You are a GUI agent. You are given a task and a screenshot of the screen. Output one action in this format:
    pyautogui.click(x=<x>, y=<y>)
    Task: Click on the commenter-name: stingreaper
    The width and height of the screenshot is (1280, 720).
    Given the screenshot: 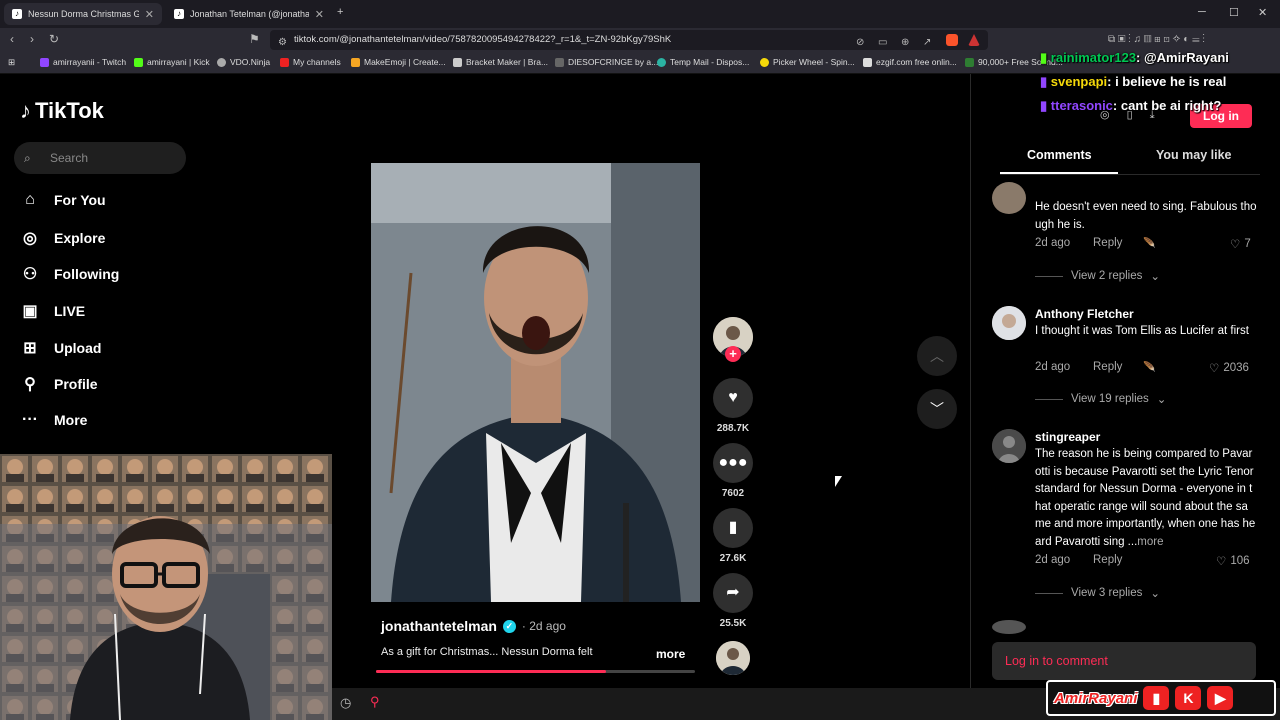 What is the action you would take?
    pyautogui.click(x=1067, y=437)
    